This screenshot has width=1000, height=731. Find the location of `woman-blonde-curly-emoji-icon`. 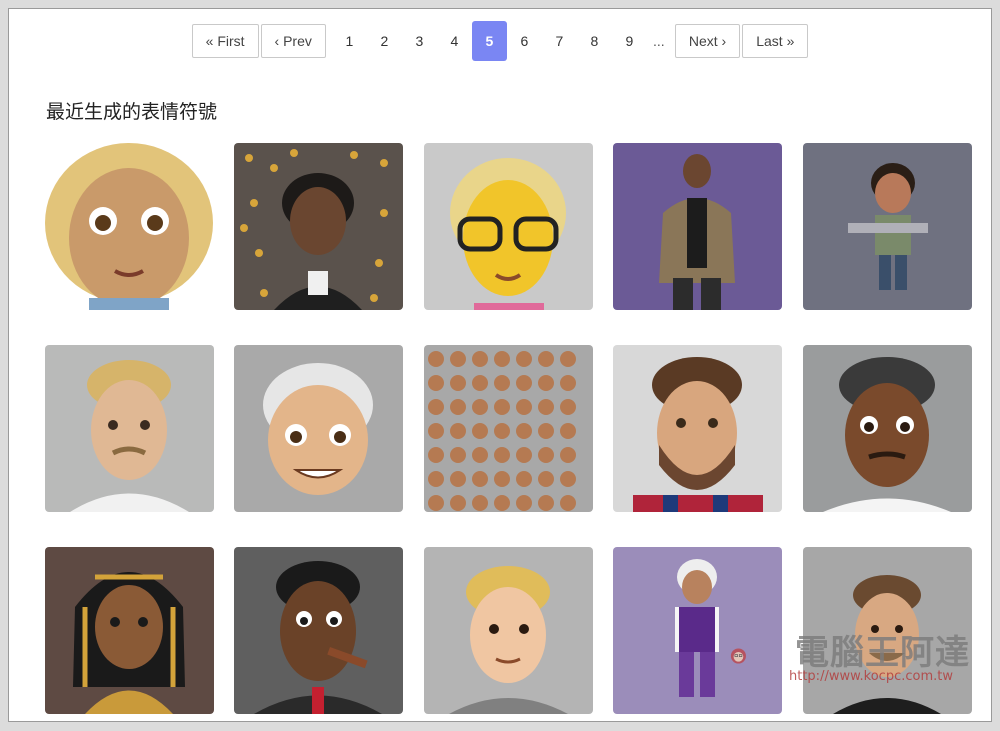

woman-blonde-curly-emoji-icon is located at coordinates (129, 226).